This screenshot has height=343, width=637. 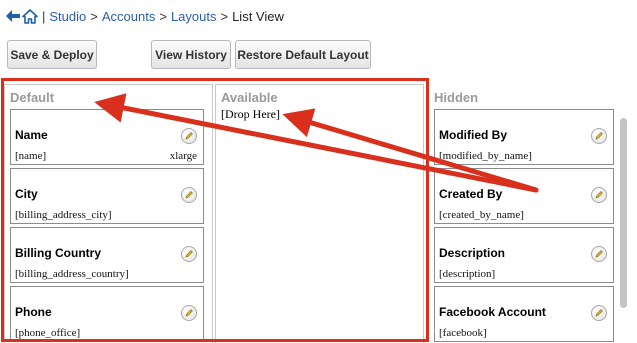 What do you see at coordinates (31, 156) in the screenshot?
I see `field-key: [name]` at bounding box center [31, 156].